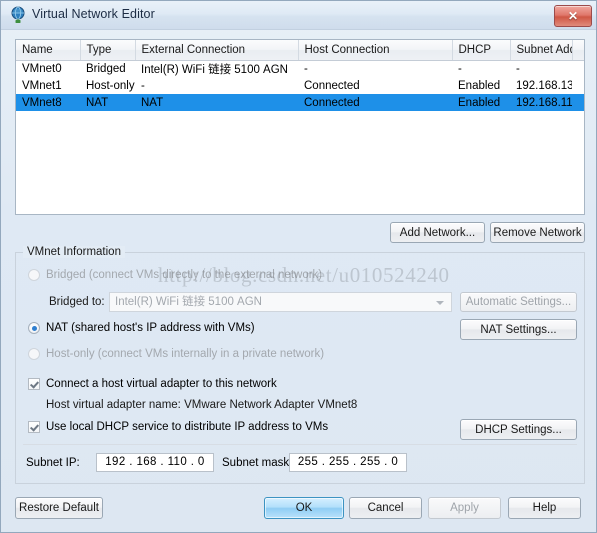 The width and height of the screenshot is (597, 533). Describe the element at coordinates (59, 508) in the screenshot. I see `restore-default-button: Restore Default` at that location.